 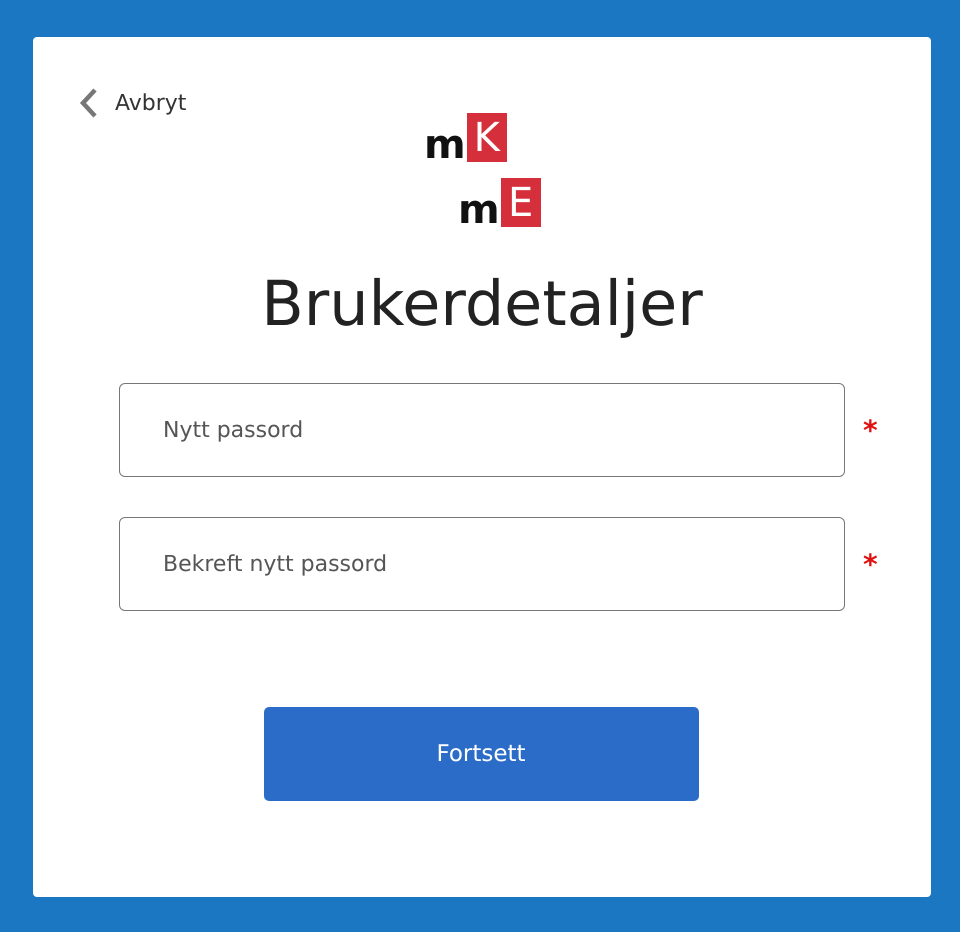 What do you see at coordinates (482, 430) in the screenshot?
I see `password-field: Nytt passord` at bounding box center [482, 430].